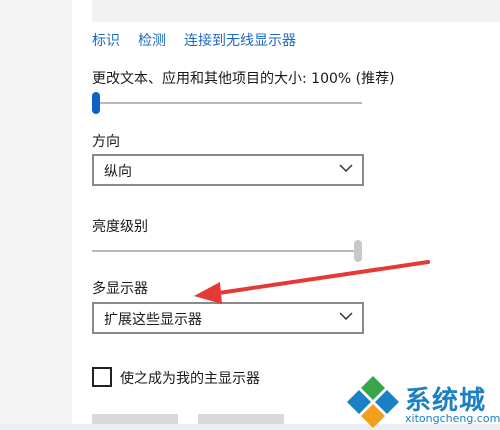 The image size is (500, 430). What do you see at coordinates (120, 289) in the screenshot?
I see `multi-display-label: 多显示器` at bounding box center [120, 289].